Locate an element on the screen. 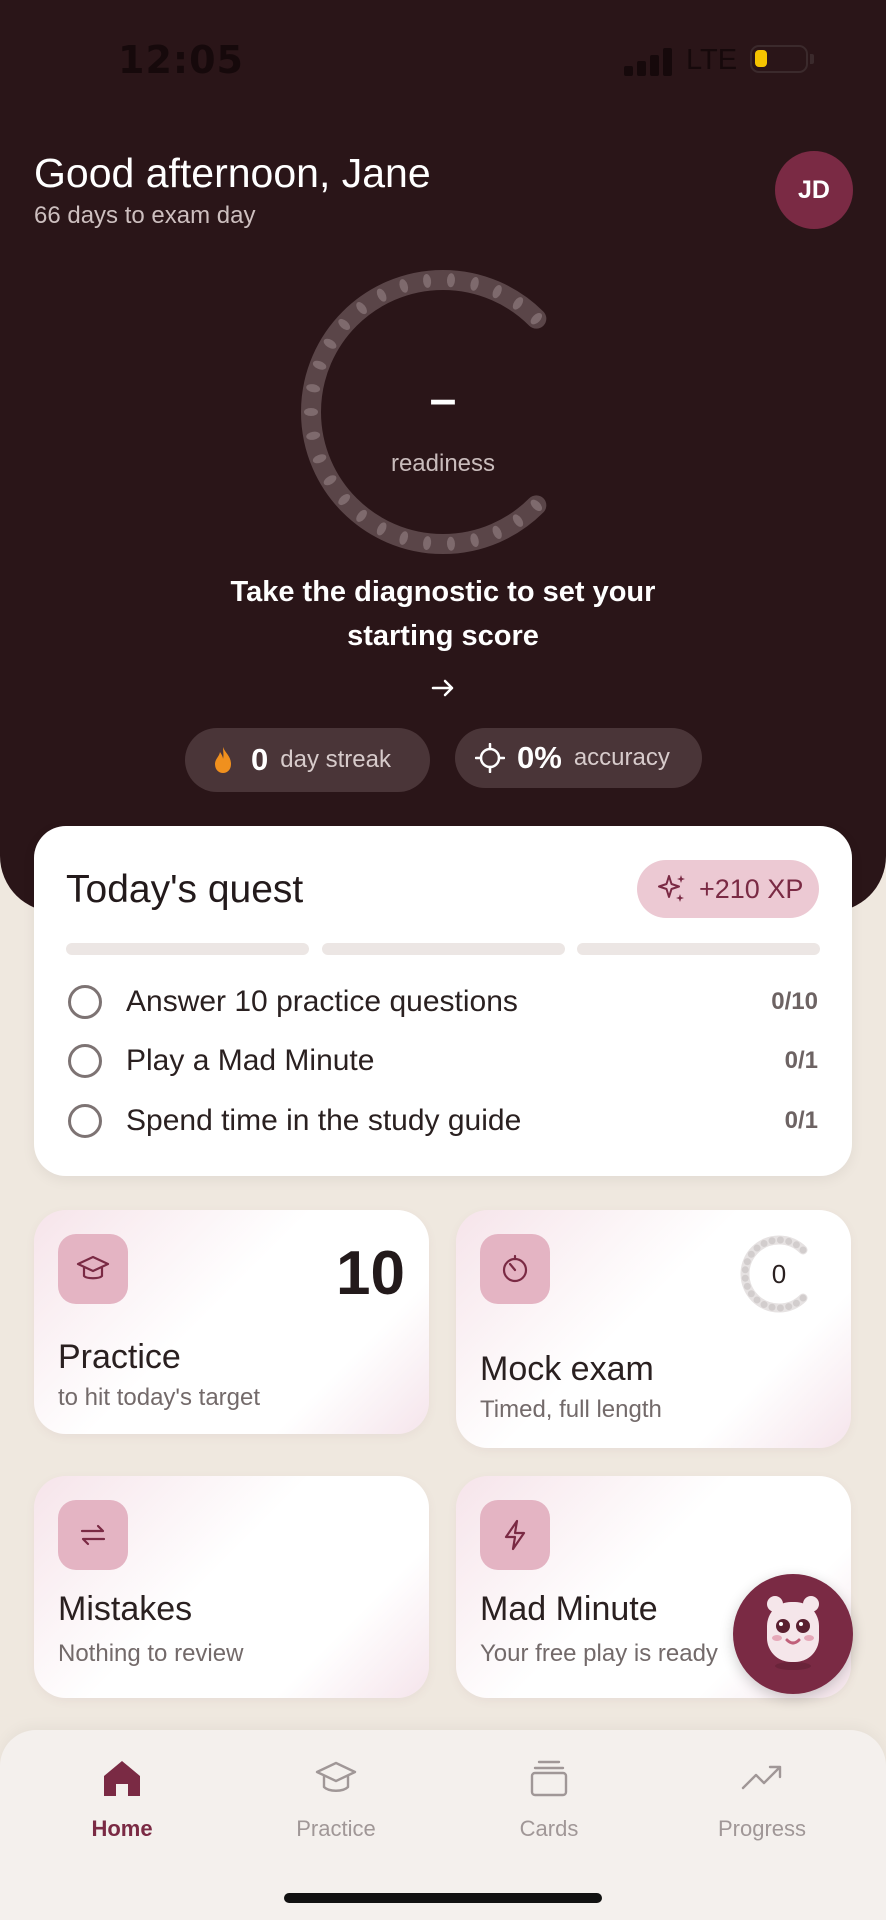 This screenshot has height=1920, width=886. quest-item-label: Answer 10 practice questions is located at coordinates (322, 1001).